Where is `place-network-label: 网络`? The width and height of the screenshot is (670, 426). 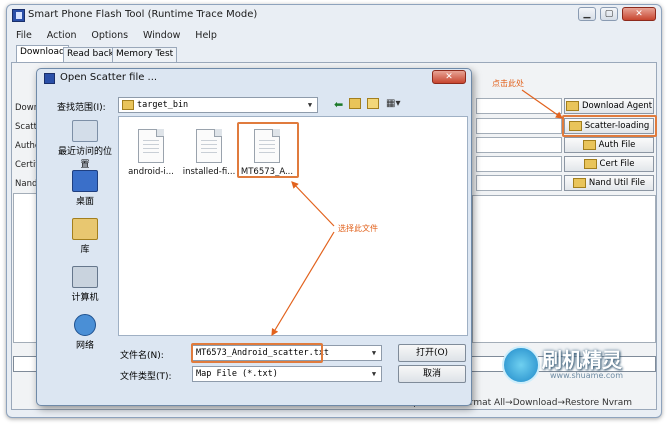 place-network-label: 网络 is located at coordinates (84, 346).